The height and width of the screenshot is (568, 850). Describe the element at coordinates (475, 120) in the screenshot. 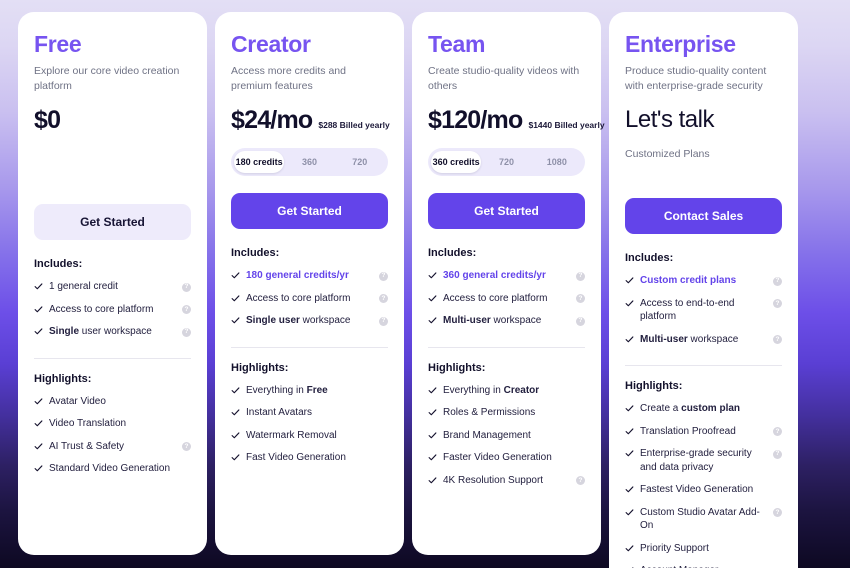

I see `plan-price: $120/mo` at that location.